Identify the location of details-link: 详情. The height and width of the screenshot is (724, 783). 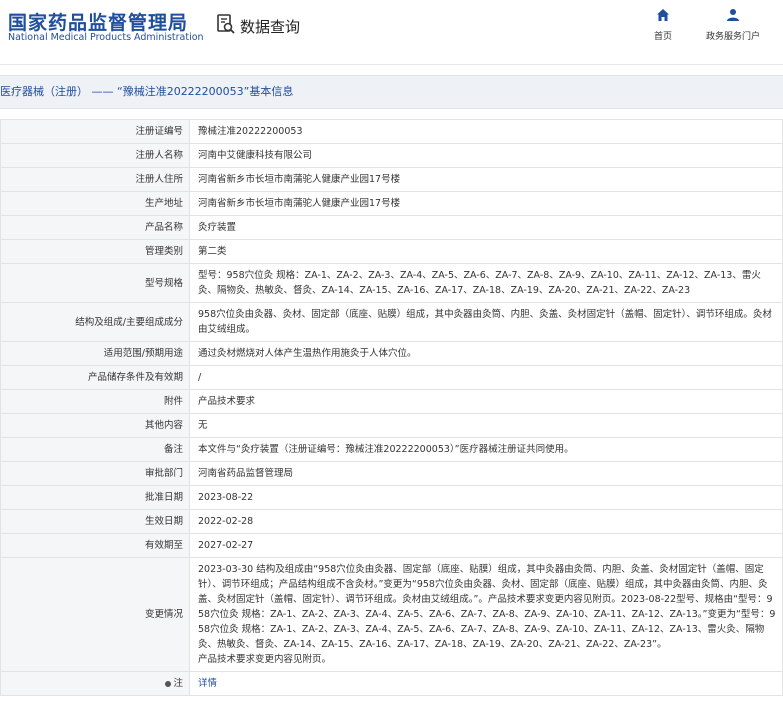
(207, 683).